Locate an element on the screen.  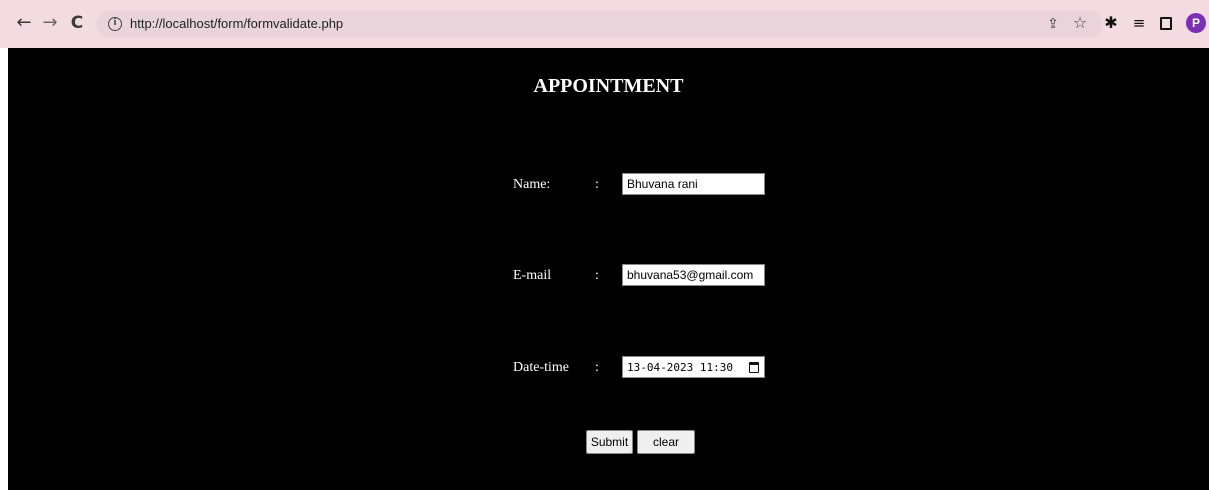
reload-icon: C is located at coordinates (77, 23).